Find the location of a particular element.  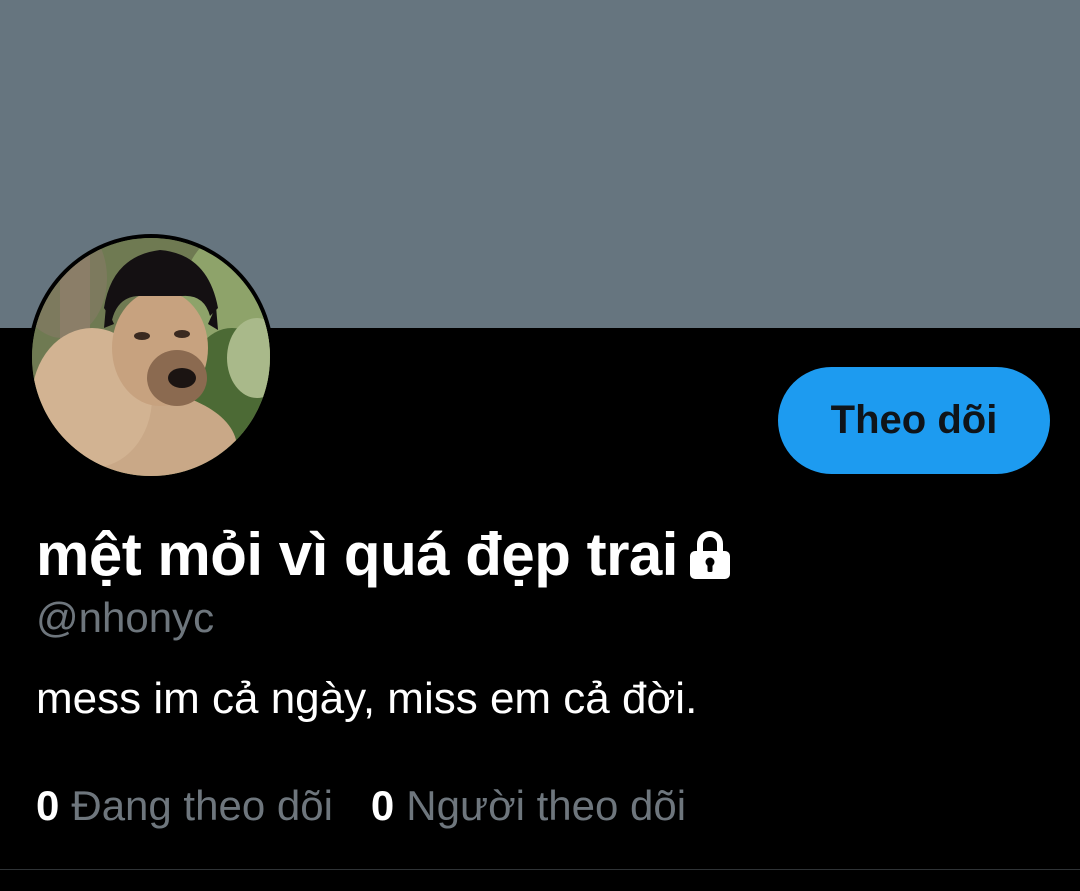

follow-stats: 0 Đang theo dõi 0 Người theo dõi is located at coordinates (380, 806).